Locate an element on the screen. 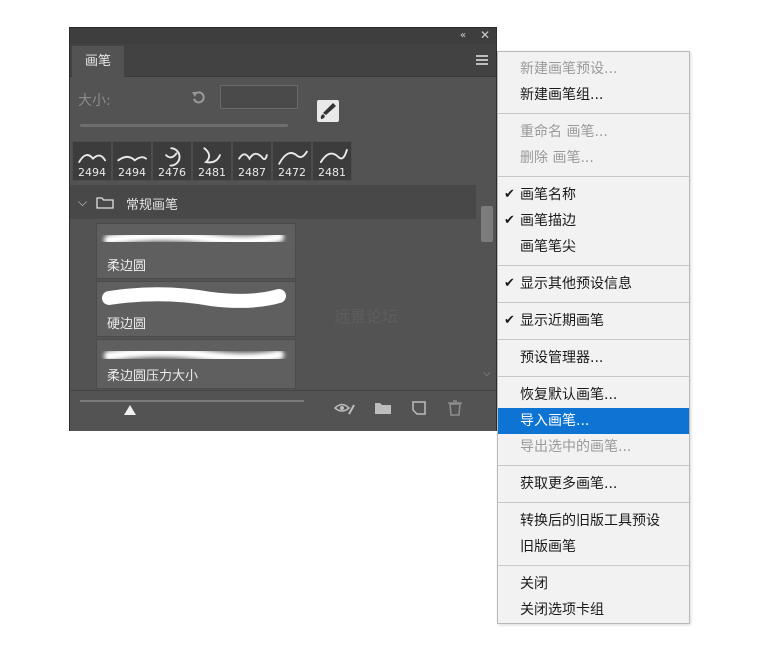 The width and height of the screenshot is (776, 645). folder-icon is located at coordinates (105, 203).